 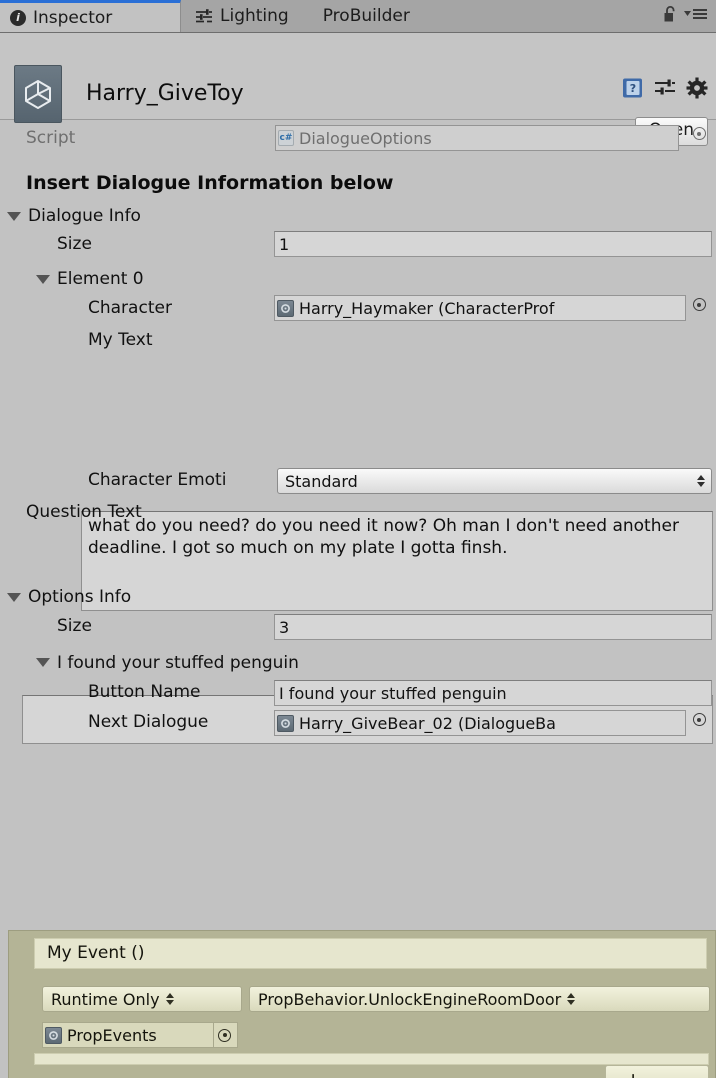 I want to click on script-object-picker-icon, so click(x=699, y=133).